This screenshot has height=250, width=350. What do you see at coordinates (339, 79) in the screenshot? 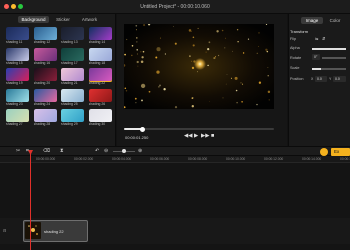
I see `position-y-field: 0.0` at bounding box center [339, 79].